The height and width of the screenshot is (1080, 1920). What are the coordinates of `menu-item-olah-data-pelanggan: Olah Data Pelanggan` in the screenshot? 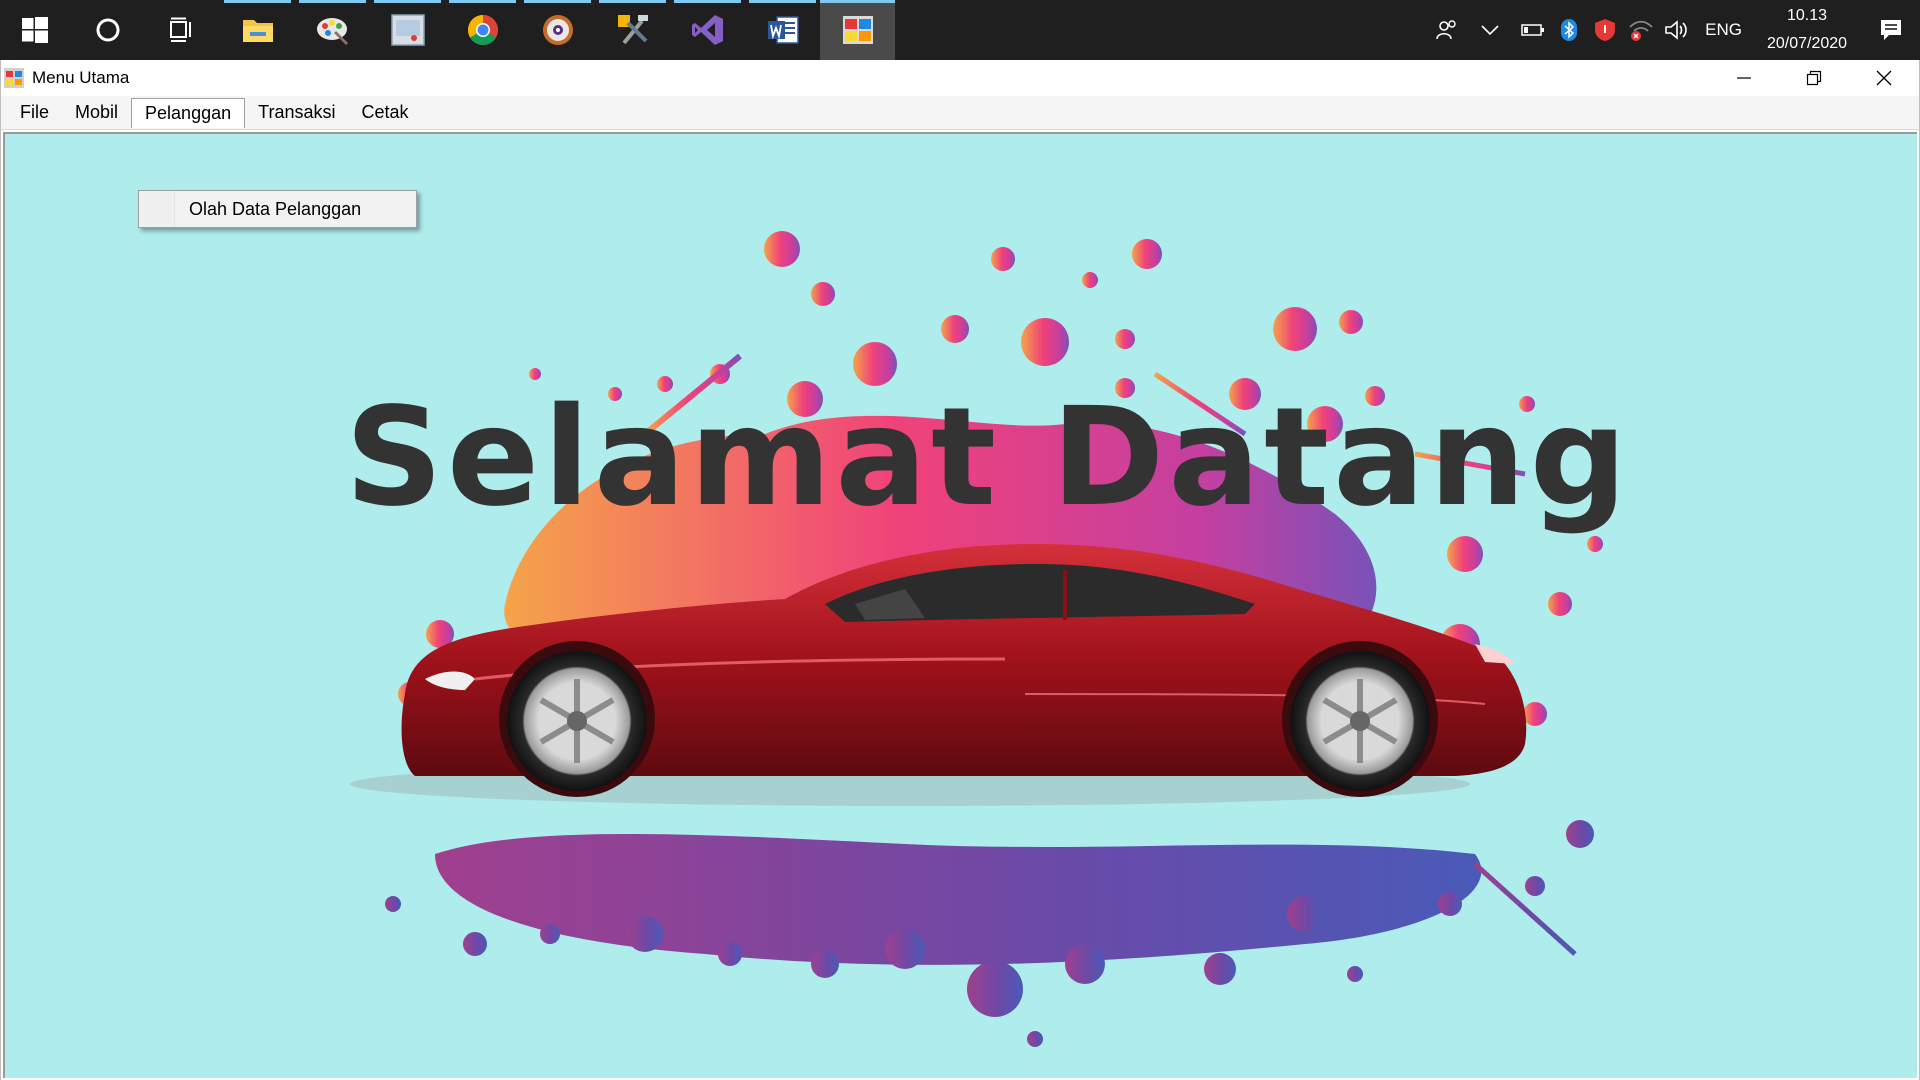 It's located at (268, 209).